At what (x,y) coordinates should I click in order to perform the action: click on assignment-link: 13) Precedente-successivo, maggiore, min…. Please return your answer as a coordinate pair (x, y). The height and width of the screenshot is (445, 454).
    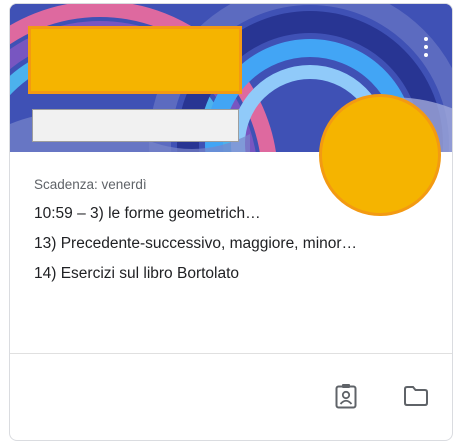
    Looking at the image, I should click on (236, 244).